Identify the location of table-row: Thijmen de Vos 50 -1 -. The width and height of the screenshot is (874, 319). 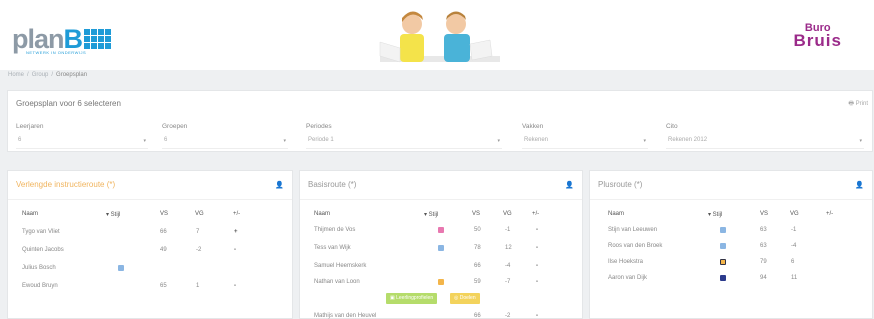
(441, 236).